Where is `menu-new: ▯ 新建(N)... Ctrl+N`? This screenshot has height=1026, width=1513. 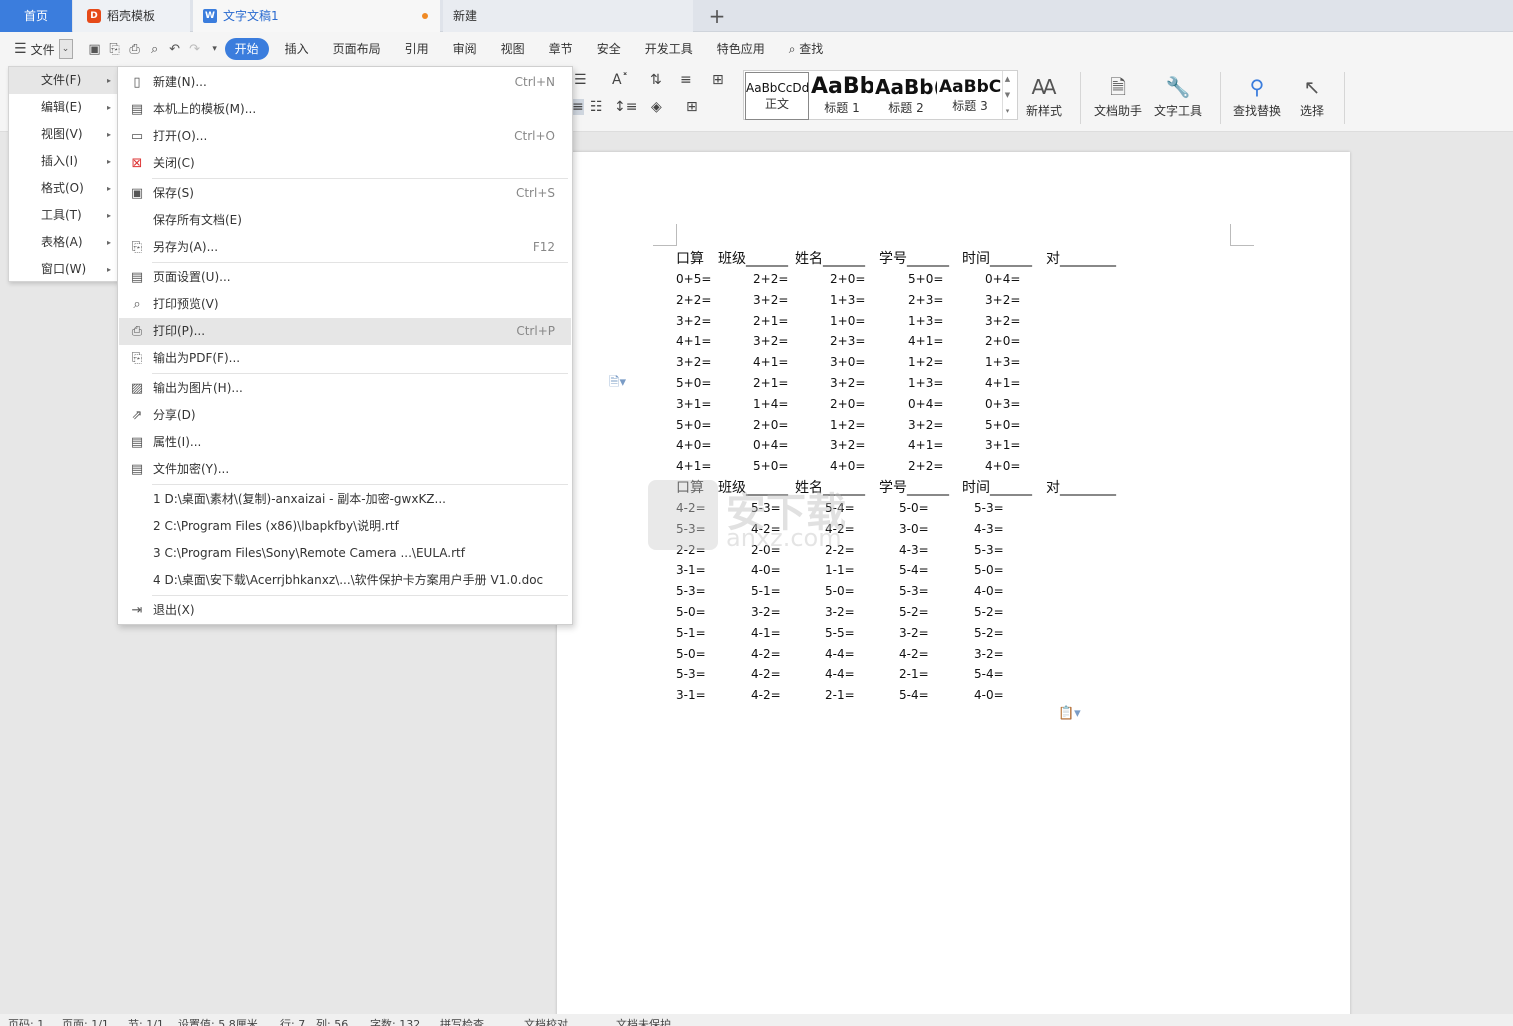
menu-new: ▯ 新建(N)... Ctrl+N is located at coordinates (345, 82).